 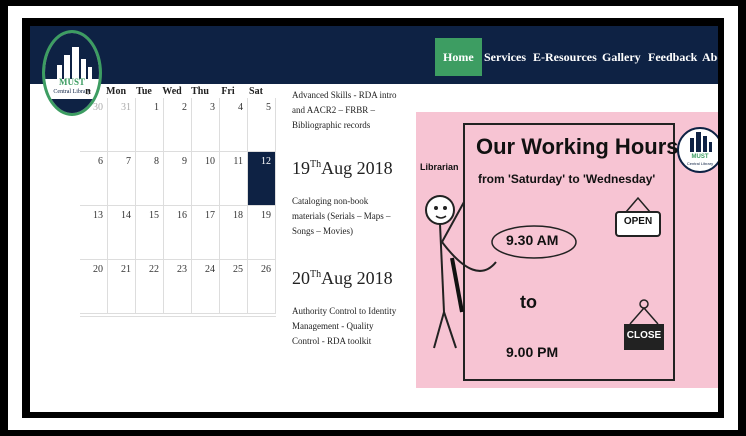 I want to click on nav-home: Home, so click(x=458, y=57).